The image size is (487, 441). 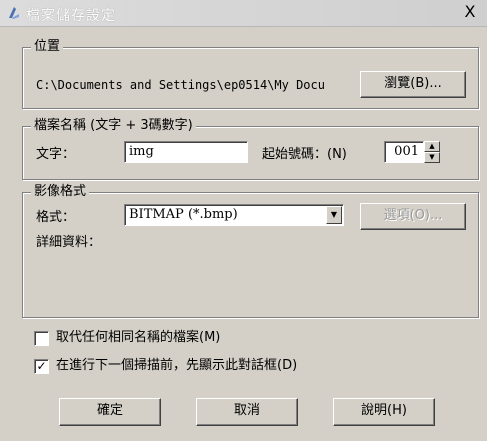 I want to click on details-label: 詳細資料：, so click(x=69, y=242).